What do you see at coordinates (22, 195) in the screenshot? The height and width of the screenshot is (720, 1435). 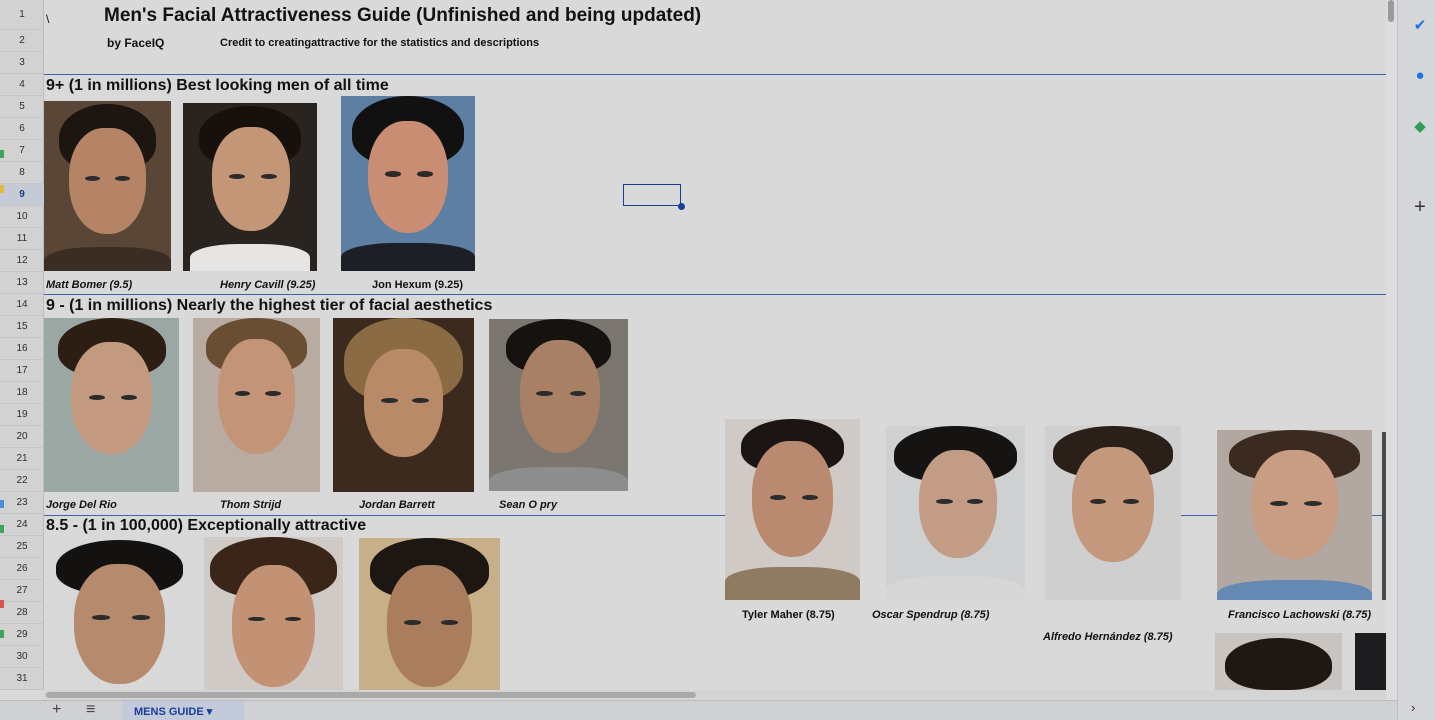 I see `row-number: 9` at bounding box center [22, 195].